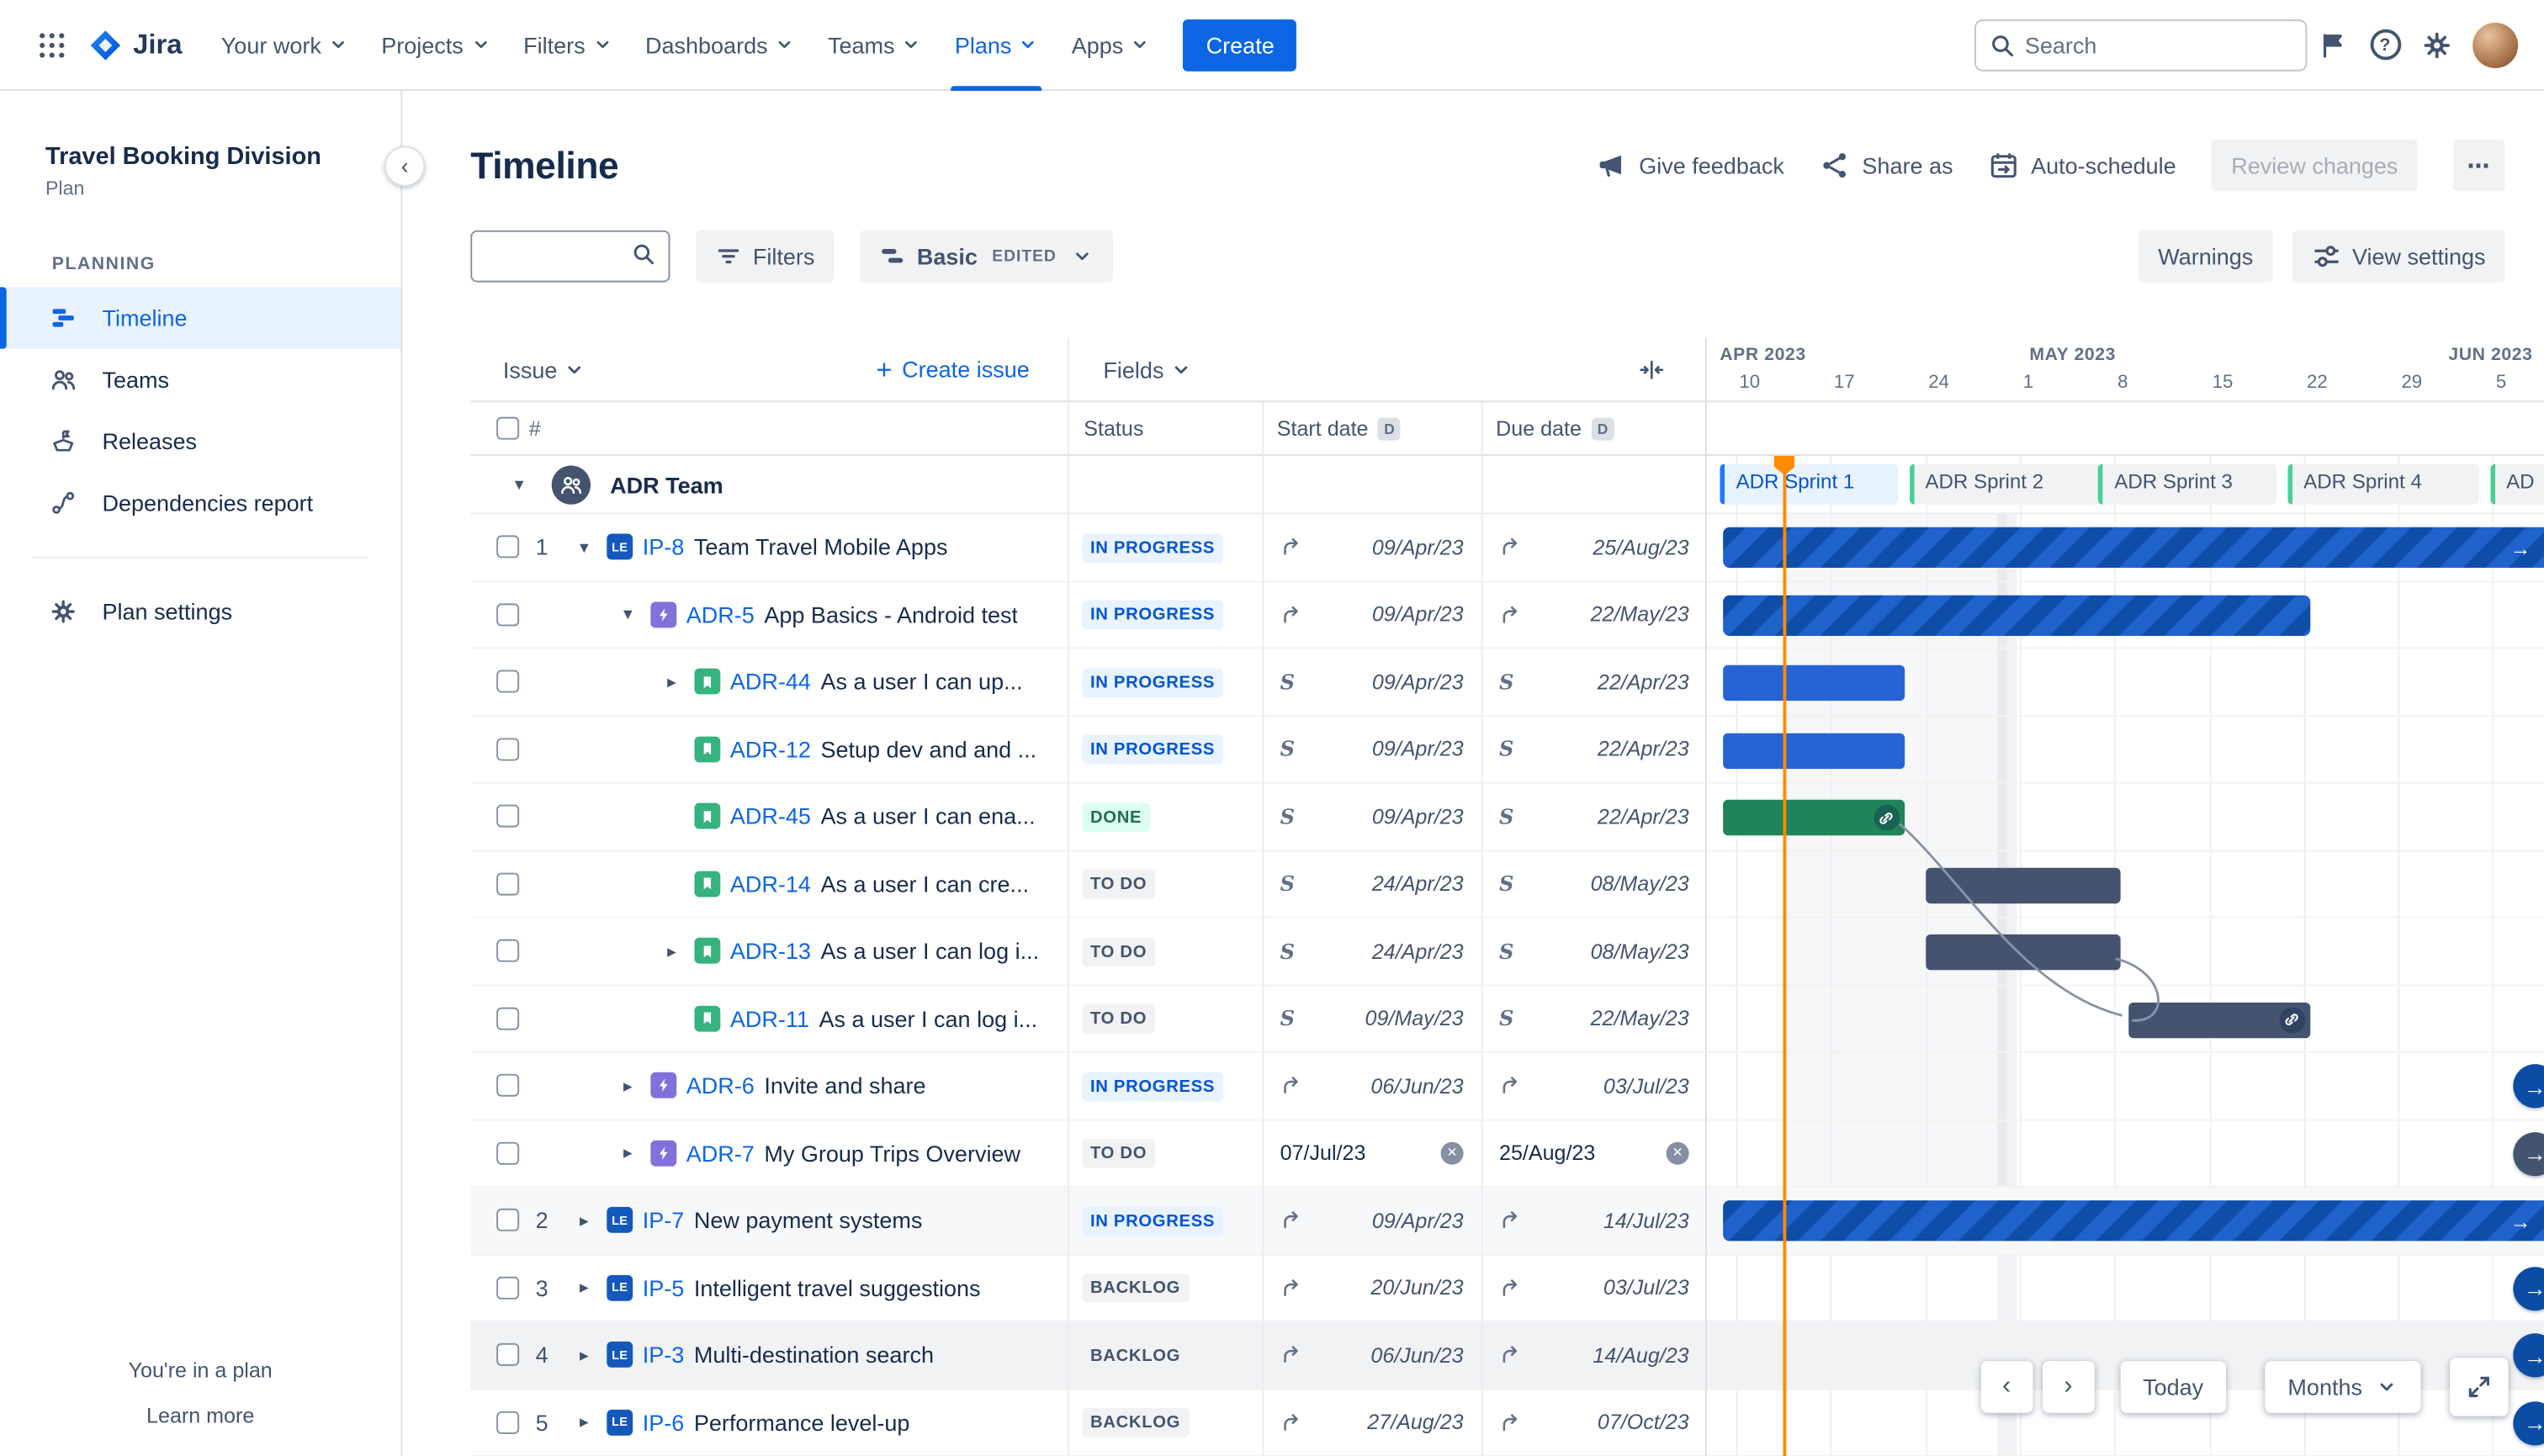  What do you see at coordinates (570, 256) in the screenshot?
I see `timeline-search` at bounding box center [570, 256].